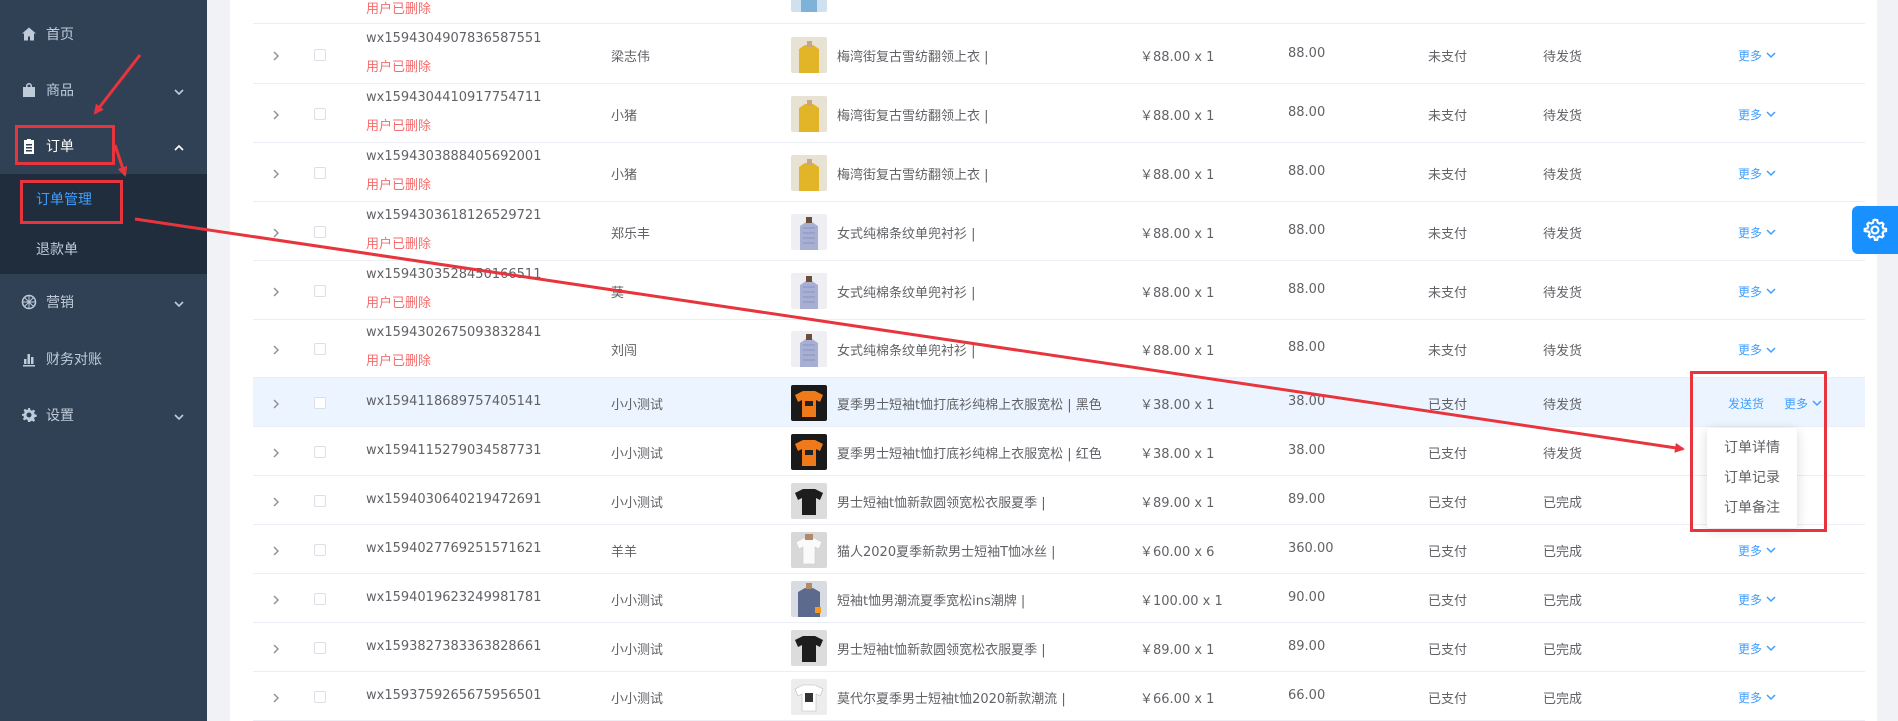  I want to click on product-name: 夏季男士短袖t恤打底衫纯棉上衣服宽松 | 黑色, so click(969, 405).